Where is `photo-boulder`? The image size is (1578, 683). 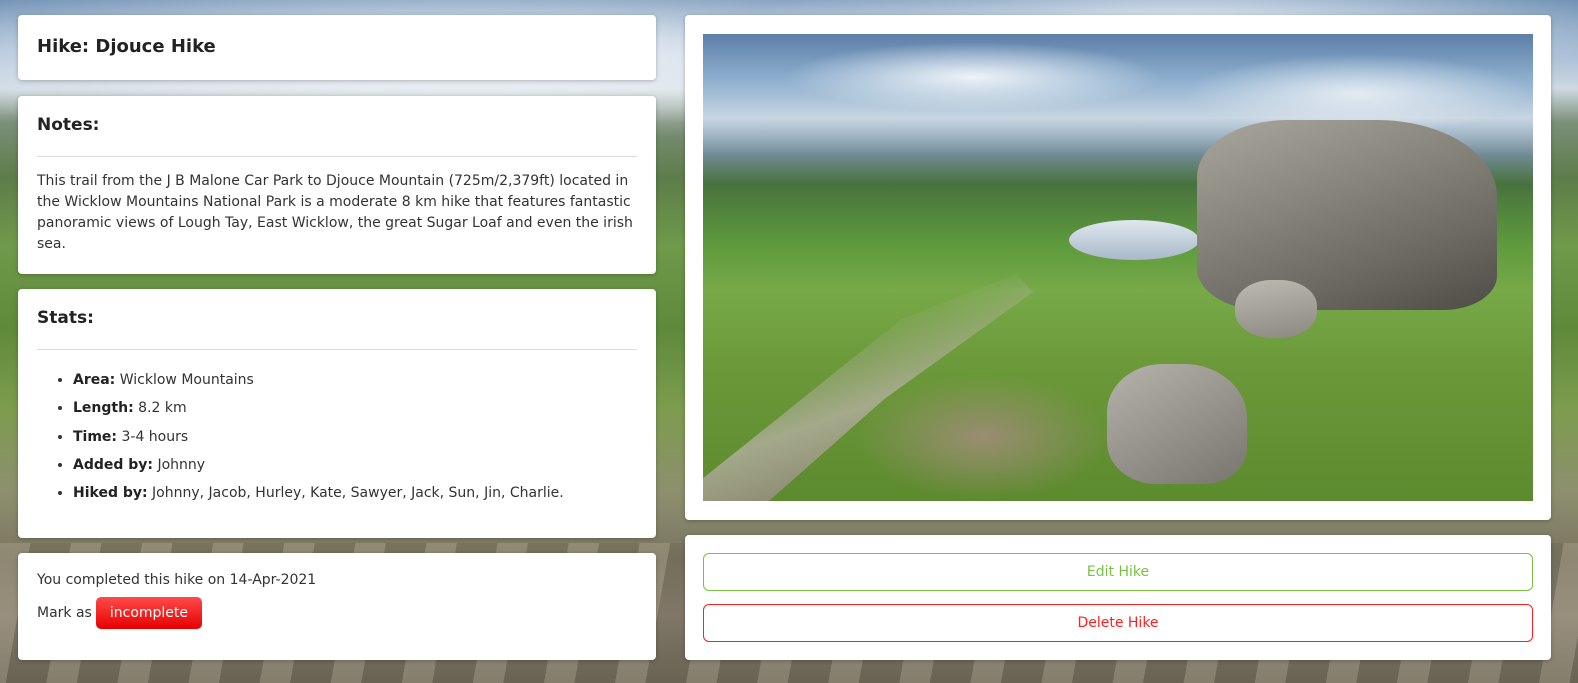 photo-boulder is located at coordinates (1347, 215).